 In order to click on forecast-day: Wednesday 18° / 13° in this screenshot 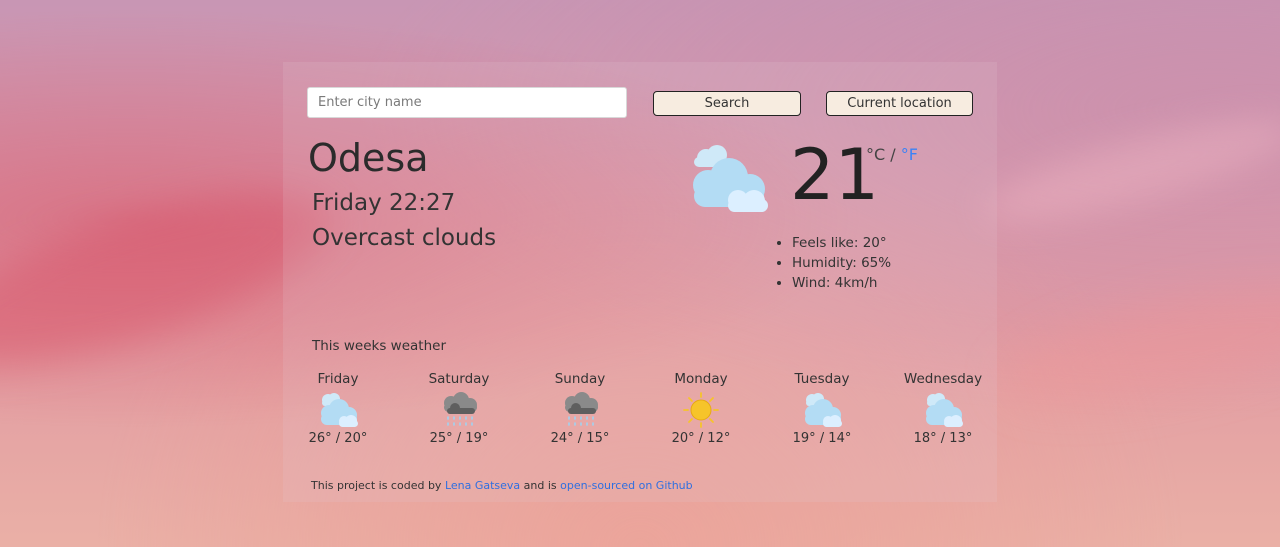, I will do `click(943, 408)`.